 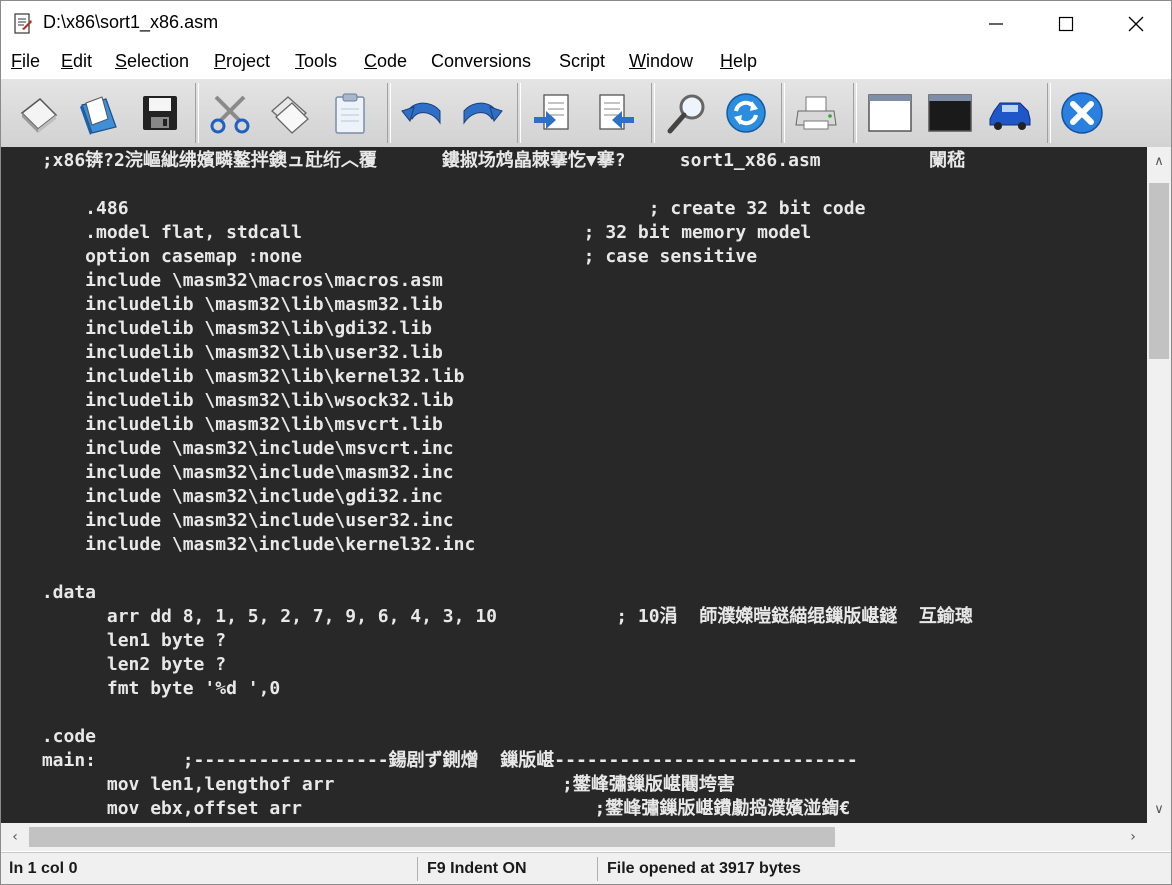 I want to click on window-button, so click(x=890, y=113).